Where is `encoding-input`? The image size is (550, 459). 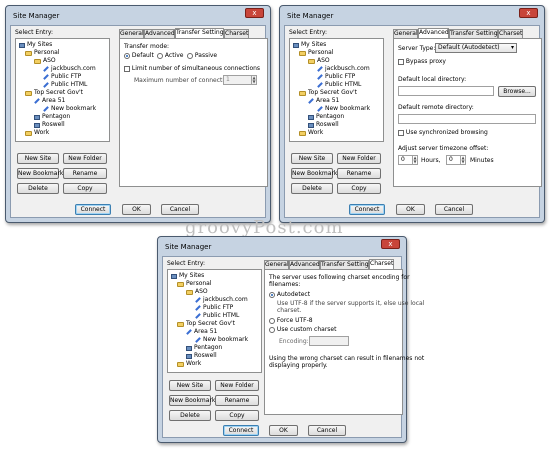 encoding-input is located at coordinates (329, 341).